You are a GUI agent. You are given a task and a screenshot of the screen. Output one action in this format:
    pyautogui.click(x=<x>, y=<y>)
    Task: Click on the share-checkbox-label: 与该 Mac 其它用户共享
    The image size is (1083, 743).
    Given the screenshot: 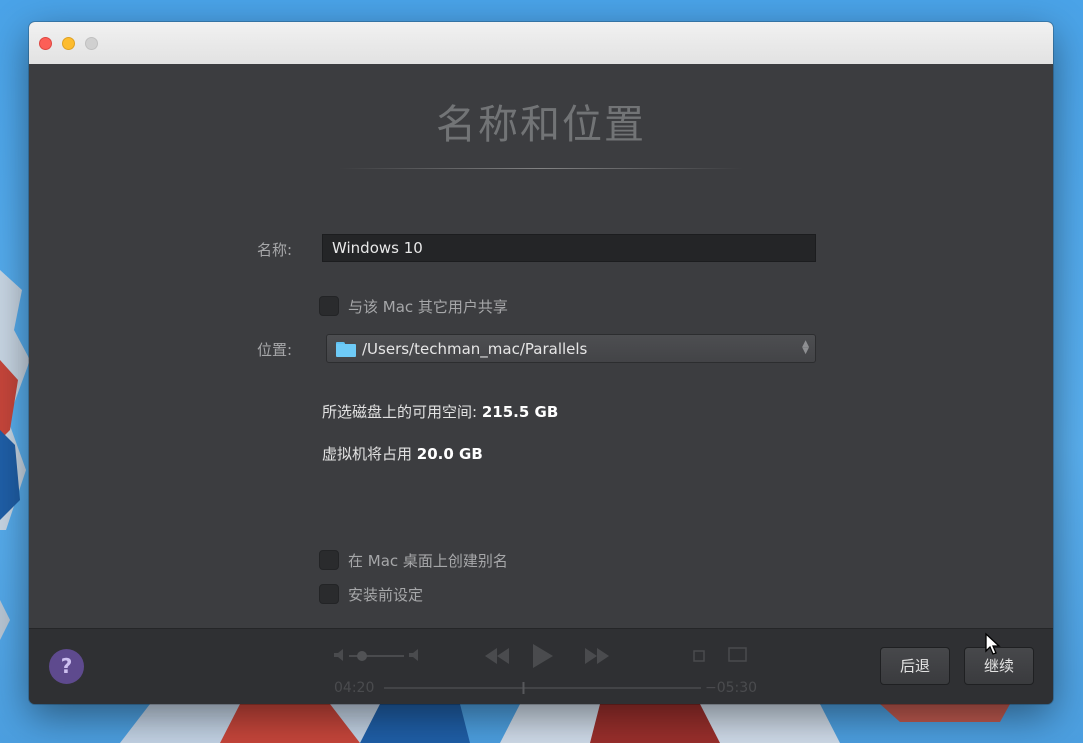 What is the action you would take?
    pyautogui.click(x=428, y=306)
    